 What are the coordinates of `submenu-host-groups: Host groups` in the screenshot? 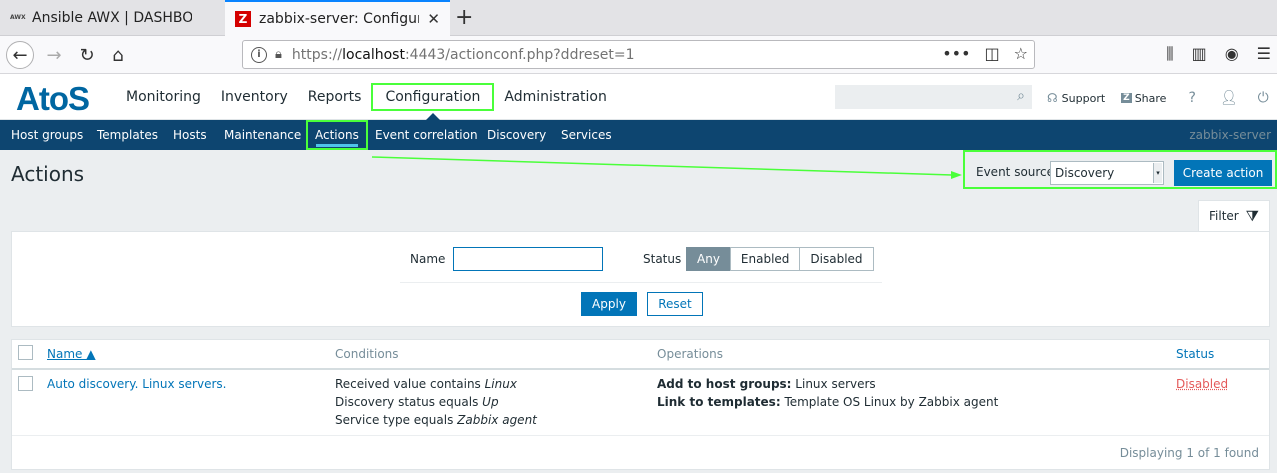 It's located at (47, 135).